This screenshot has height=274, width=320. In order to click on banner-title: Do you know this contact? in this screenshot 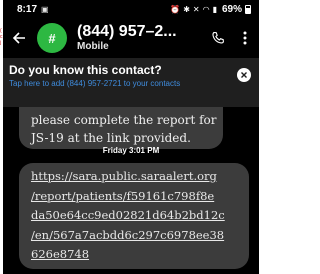, I will do `click(85, 70)`.